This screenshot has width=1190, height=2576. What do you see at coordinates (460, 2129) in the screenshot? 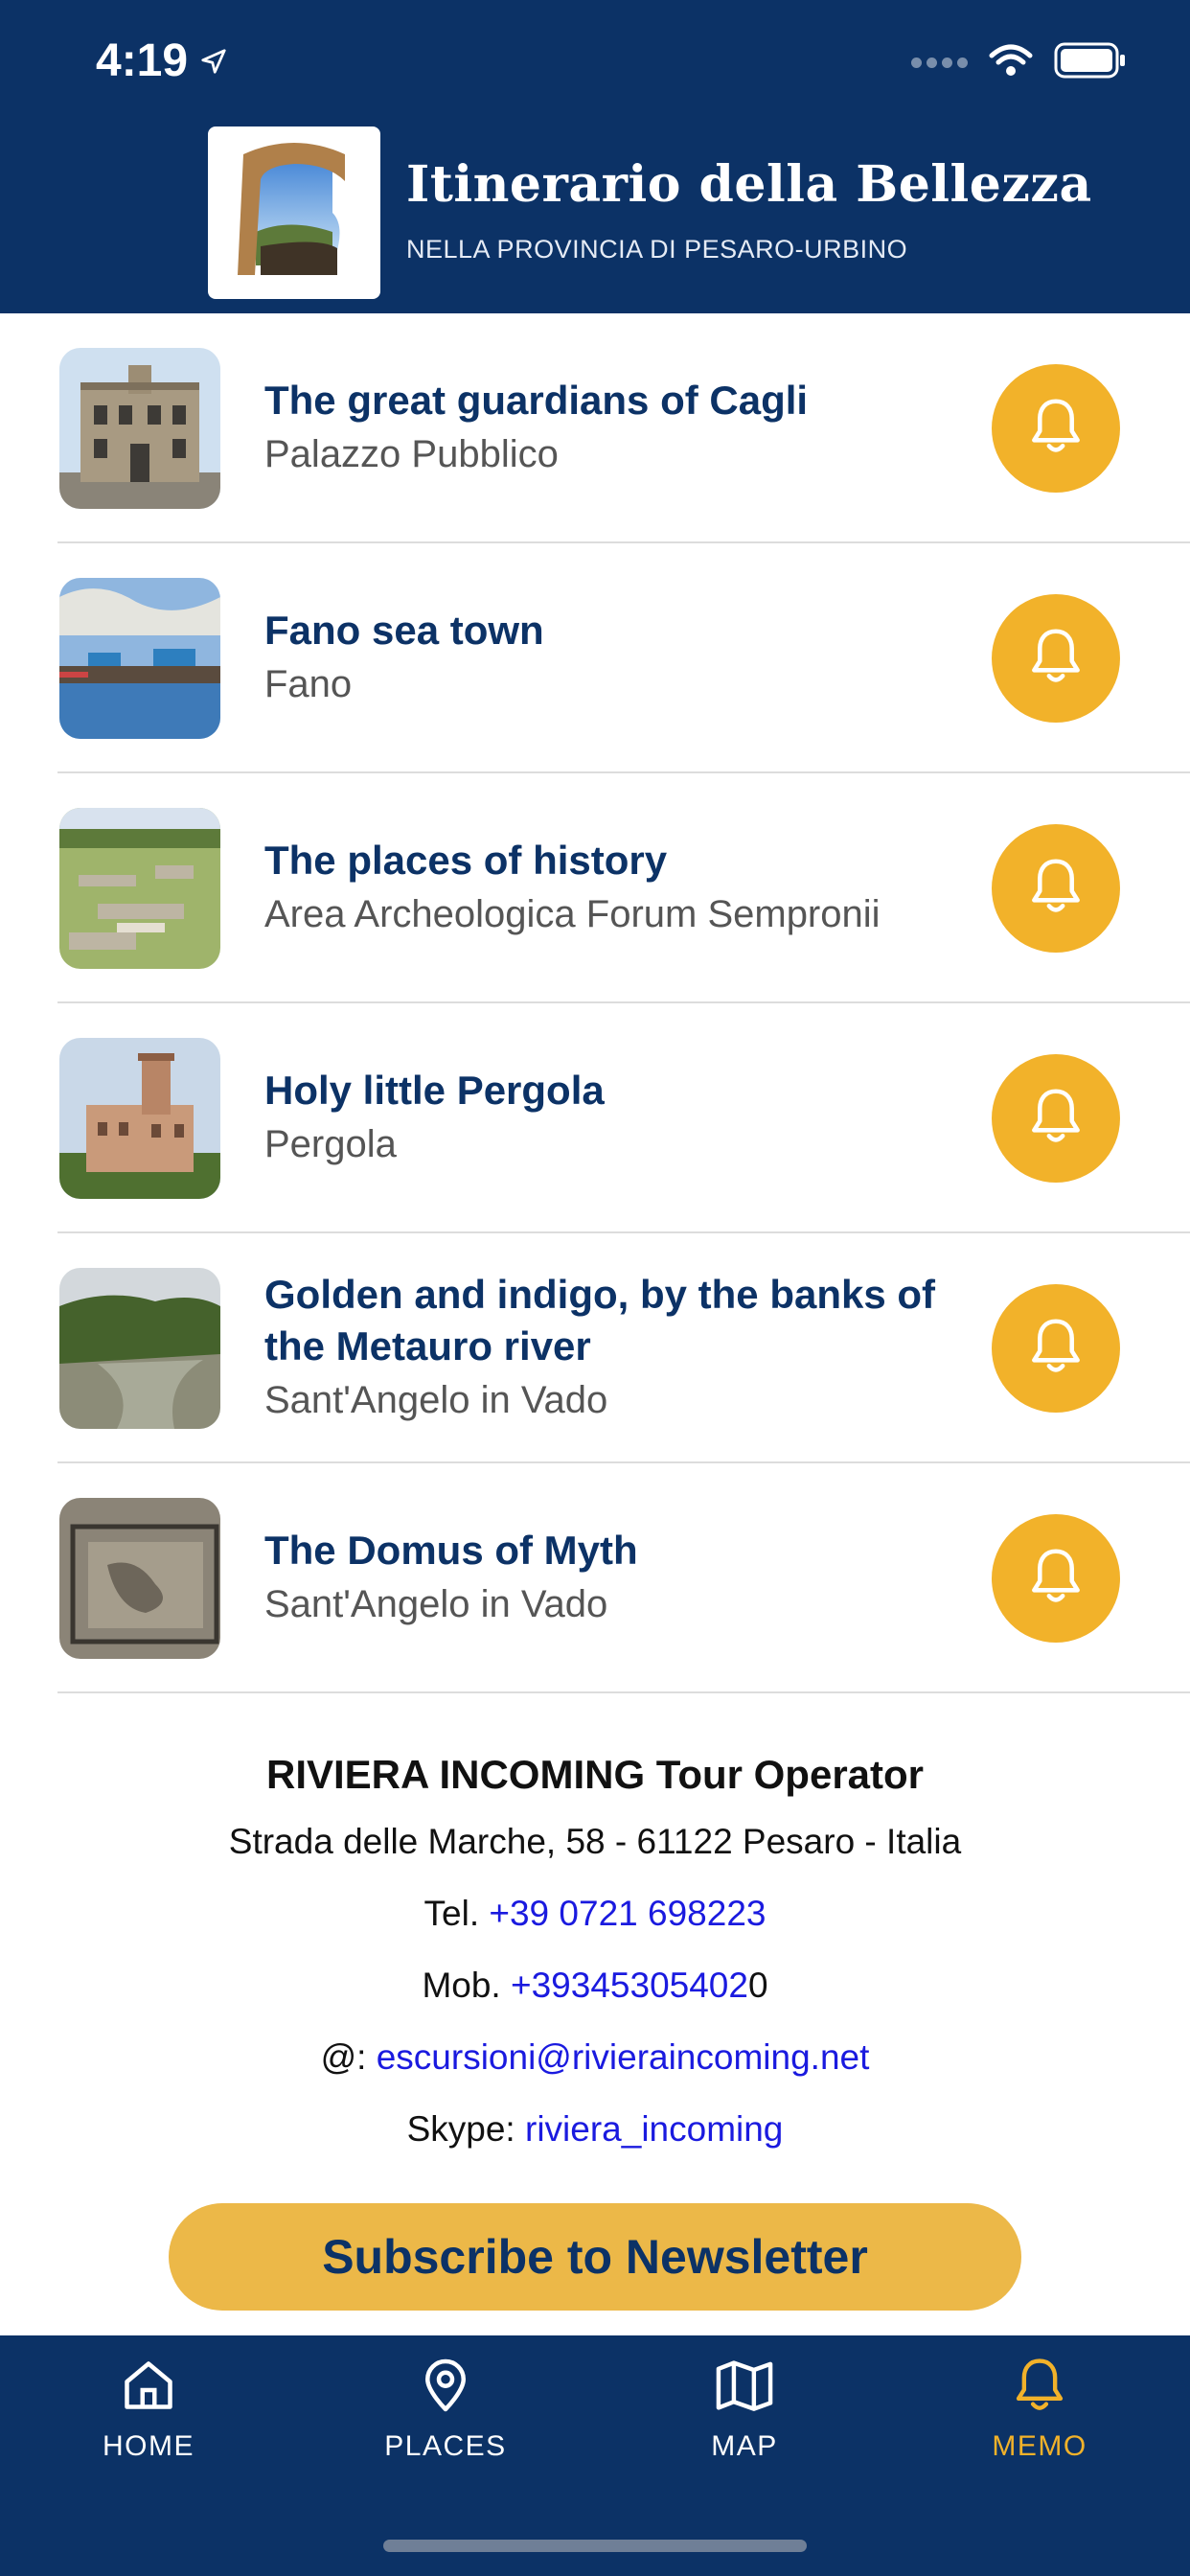
I see `skype-label: Skype:` at bounding box center [460, 2129].